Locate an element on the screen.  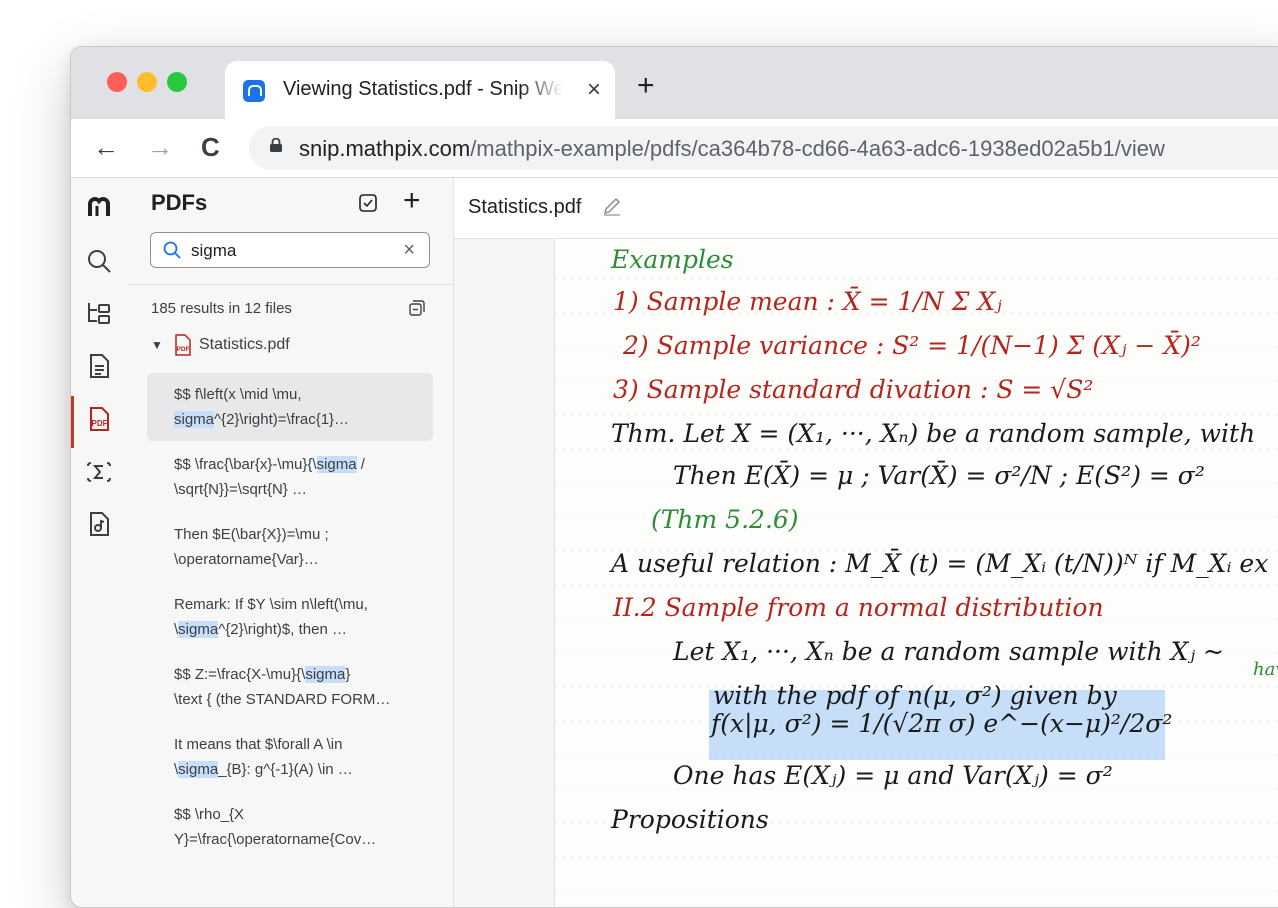
add-pdf-button: + is located at coordinates (412, 201).